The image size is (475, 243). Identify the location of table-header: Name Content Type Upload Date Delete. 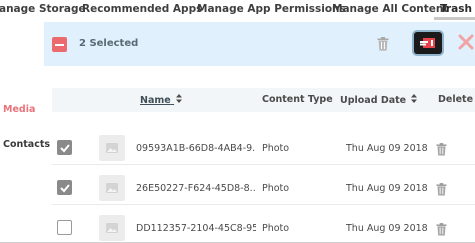
(263, 100).